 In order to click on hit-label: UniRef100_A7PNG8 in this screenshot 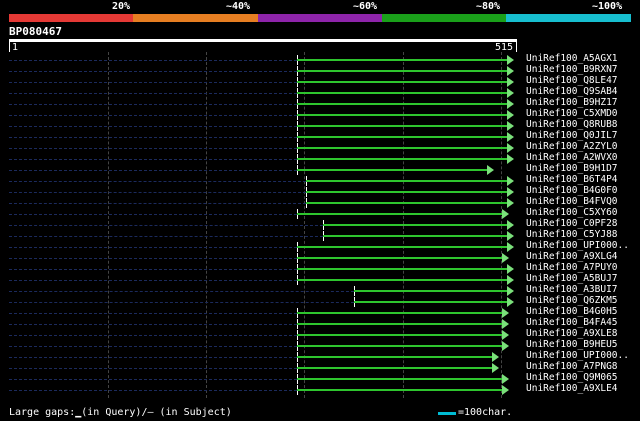, I will do `click(572, 366)`.